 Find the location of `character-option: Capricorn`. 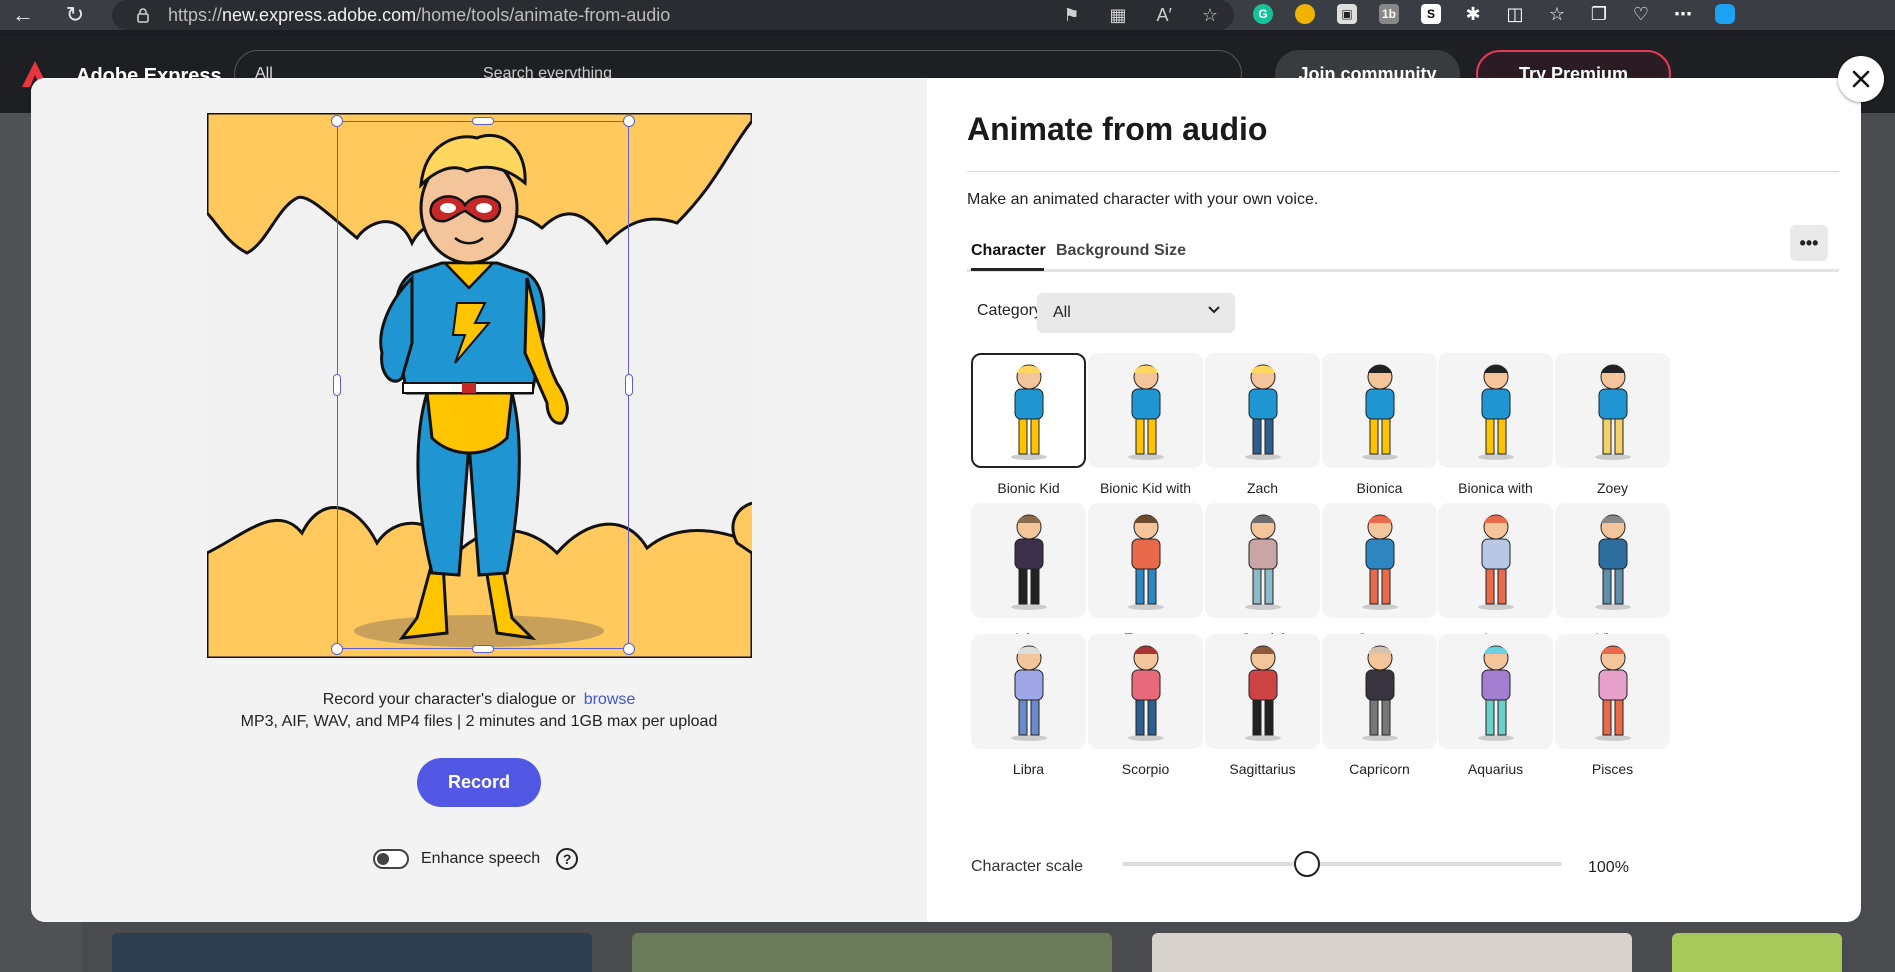

character-option: Capricorn is located at coordinates (1379, 707).